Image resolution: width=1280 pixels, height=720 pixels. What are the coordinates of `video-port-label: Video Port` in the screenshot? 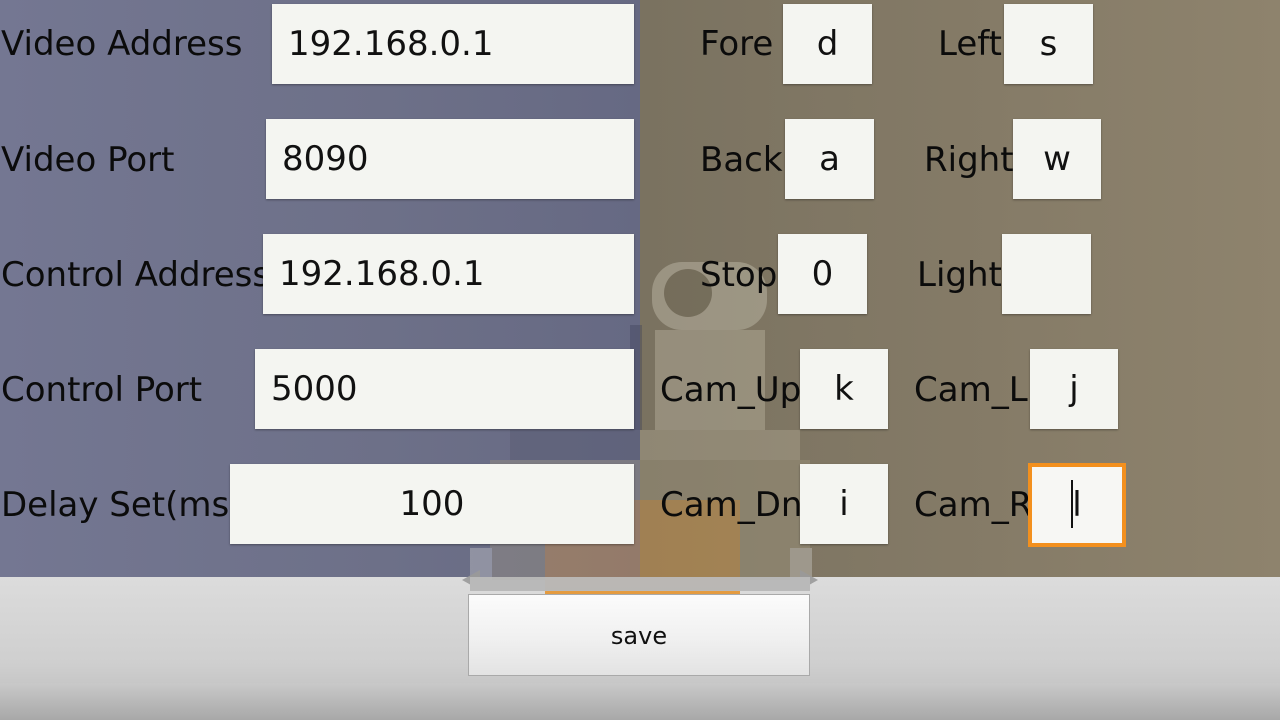 It's located at (88, 160).